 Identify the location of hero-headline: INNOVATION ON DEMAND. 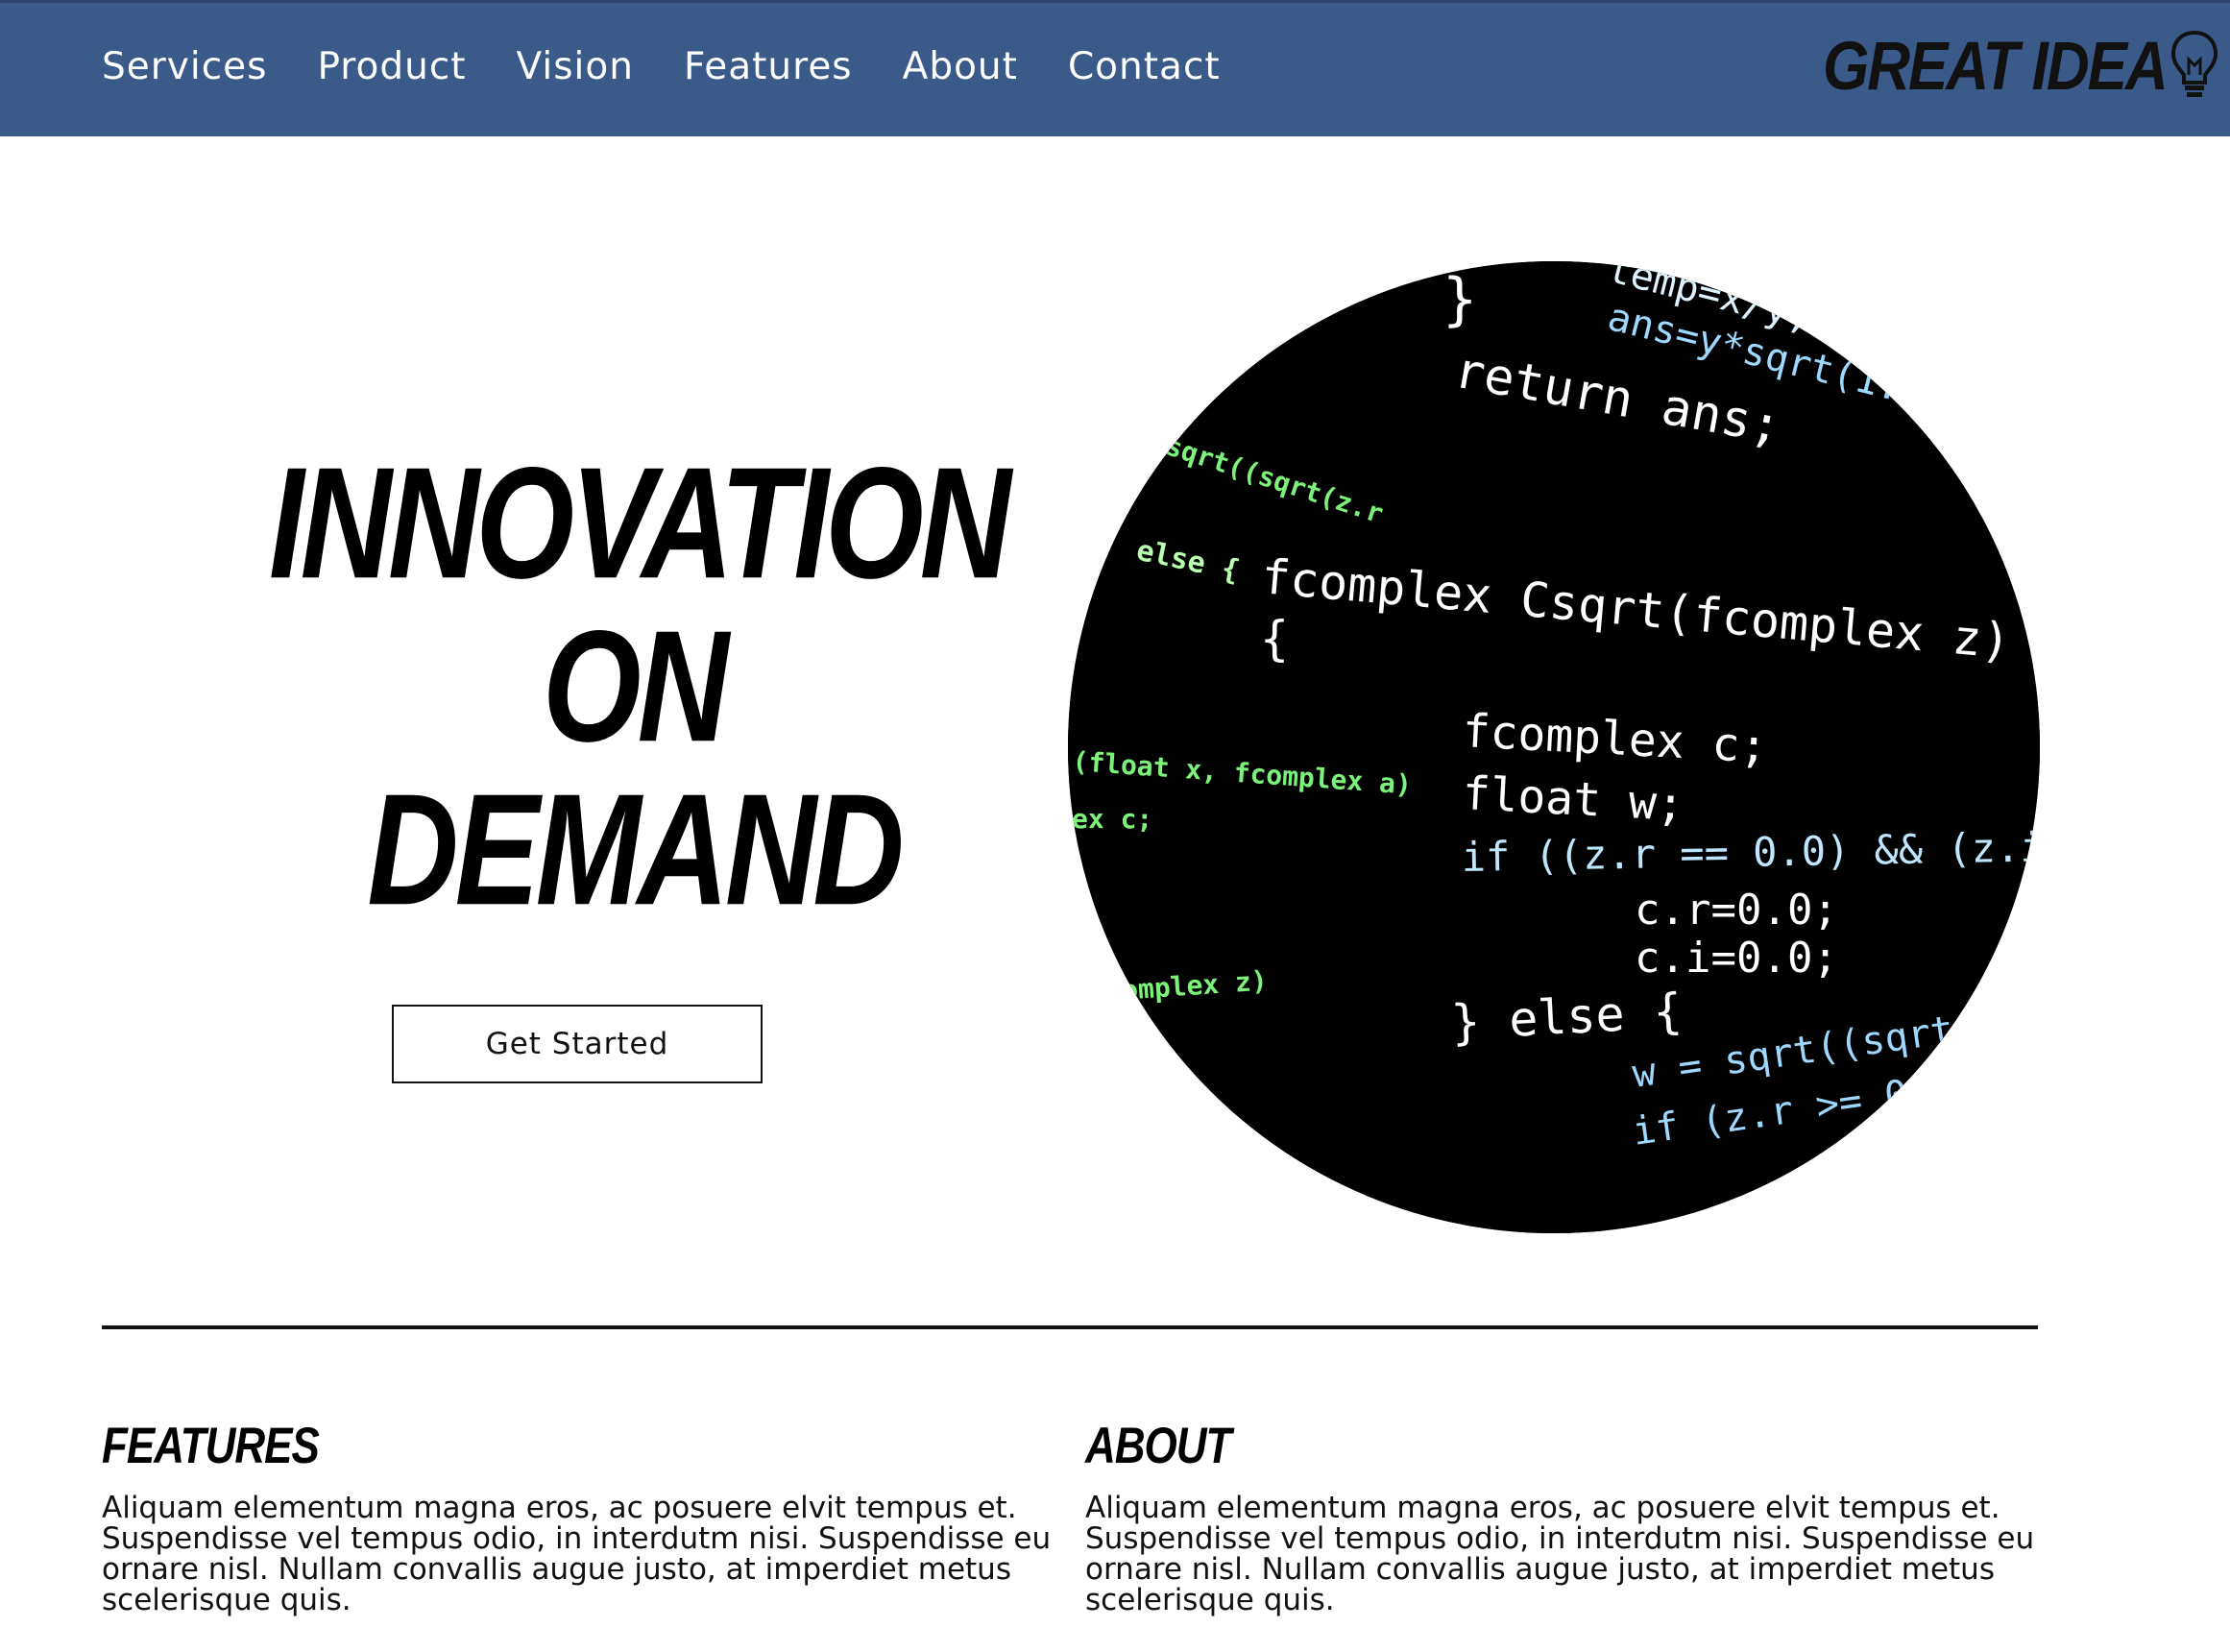
(640, 686).